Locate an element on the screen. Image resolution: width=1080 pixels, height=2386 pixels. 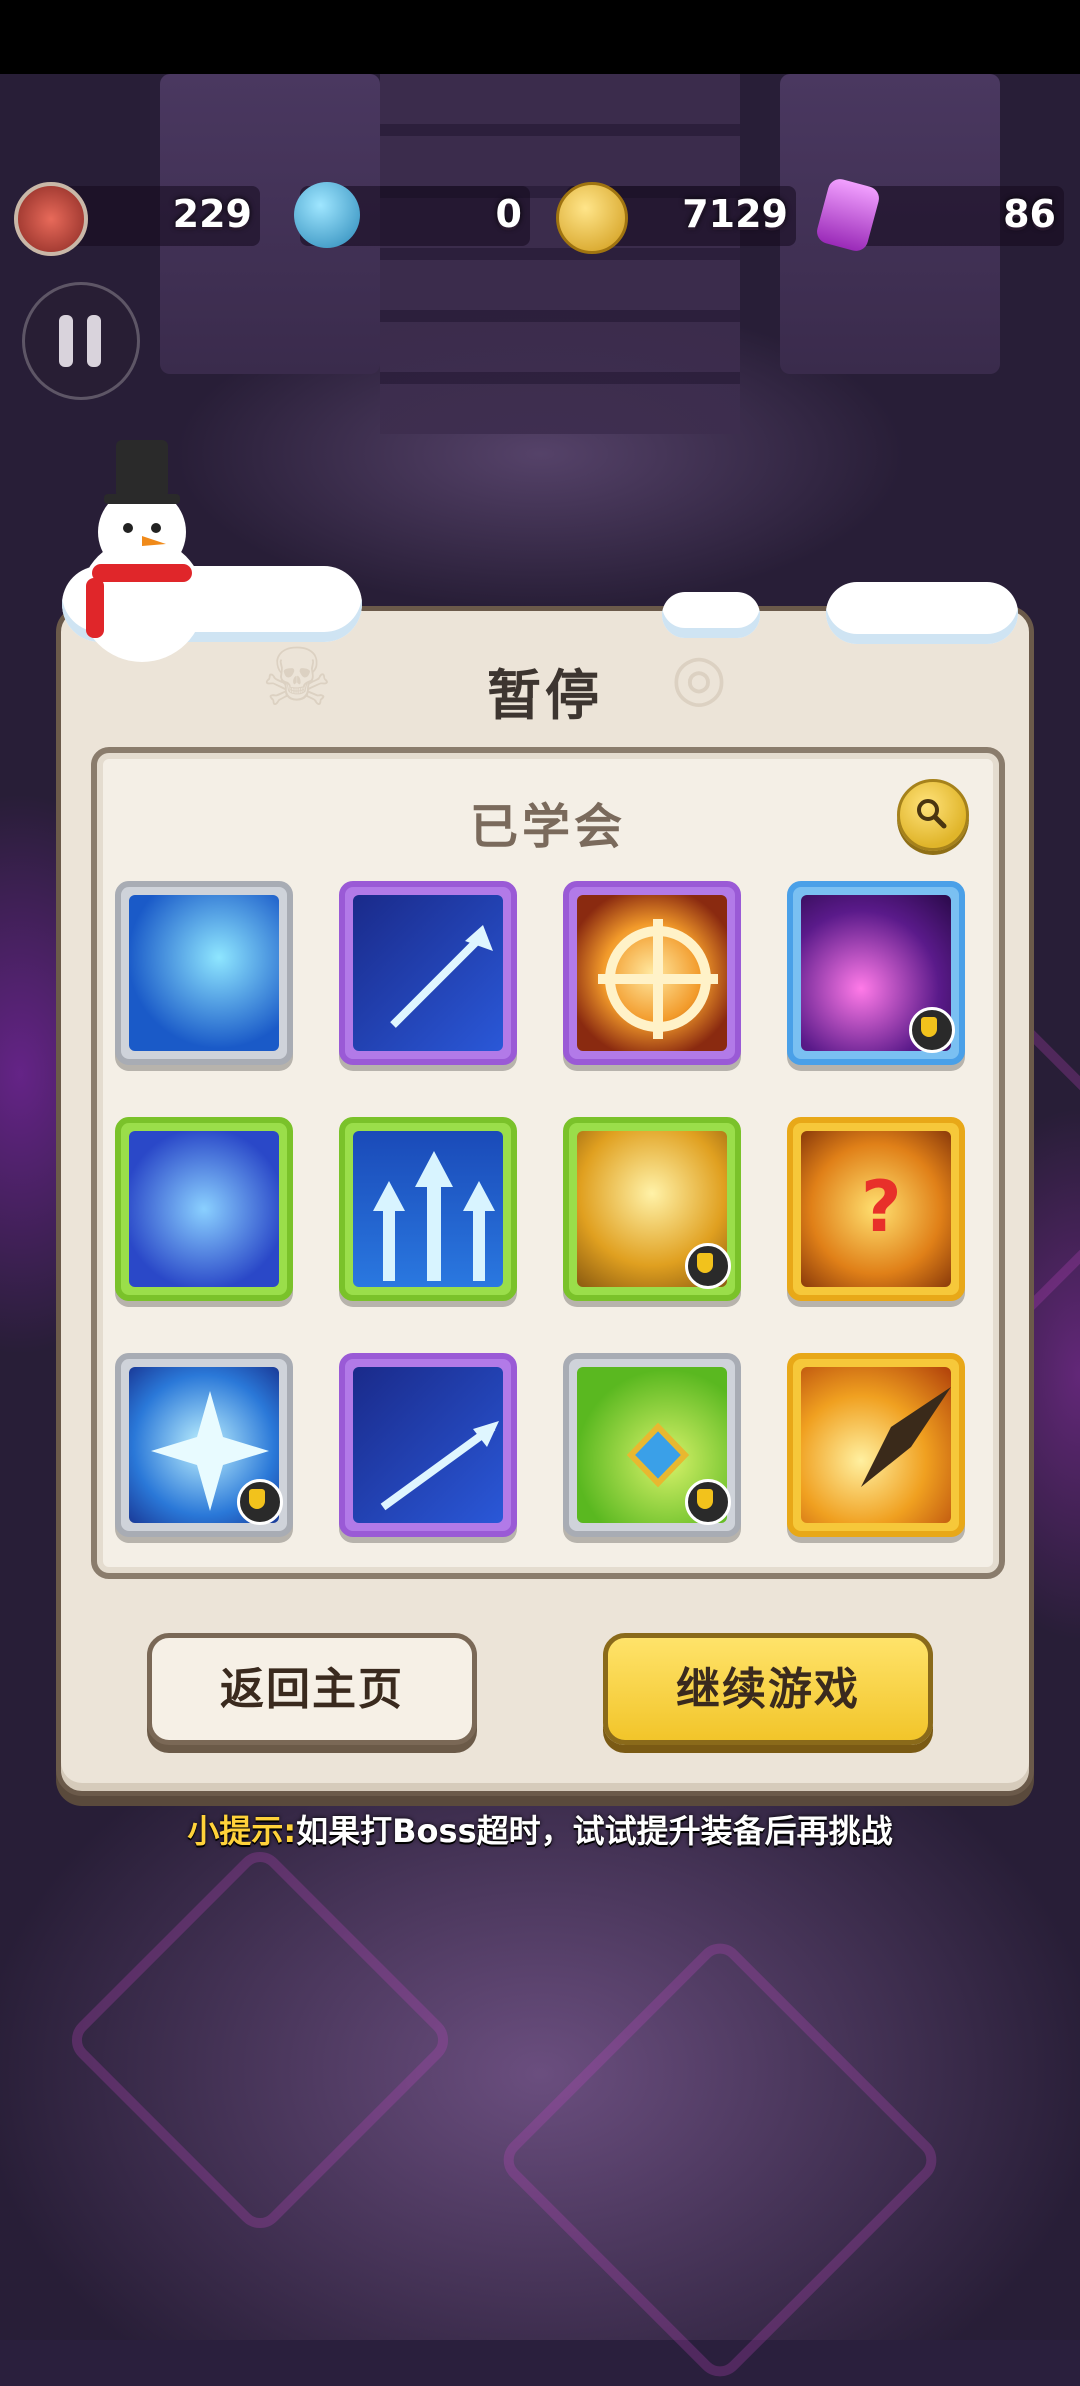
tip-text: 小提示:如果打Boss超时，试试提升装备后再挑战 is located at coordinates (540, 1829).